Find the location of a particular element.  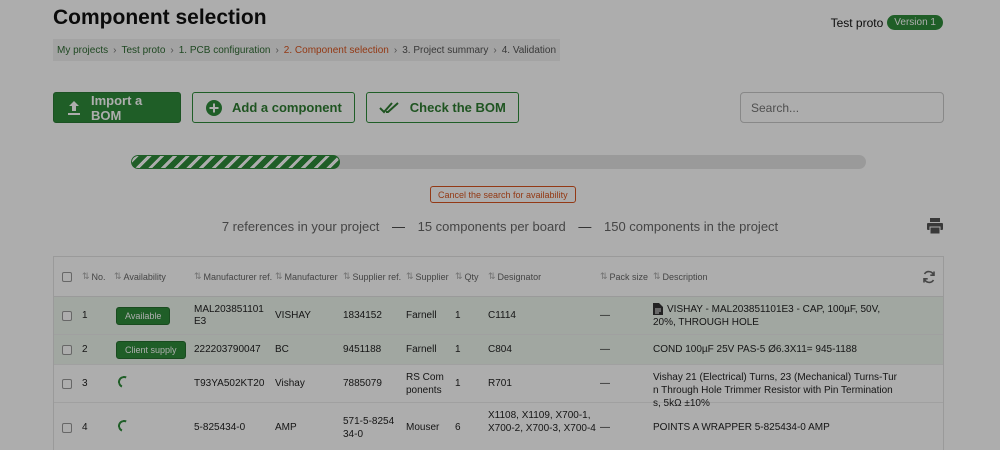

column-header-supplier: ⇅ Supplier is located at coordinates (427, 276).